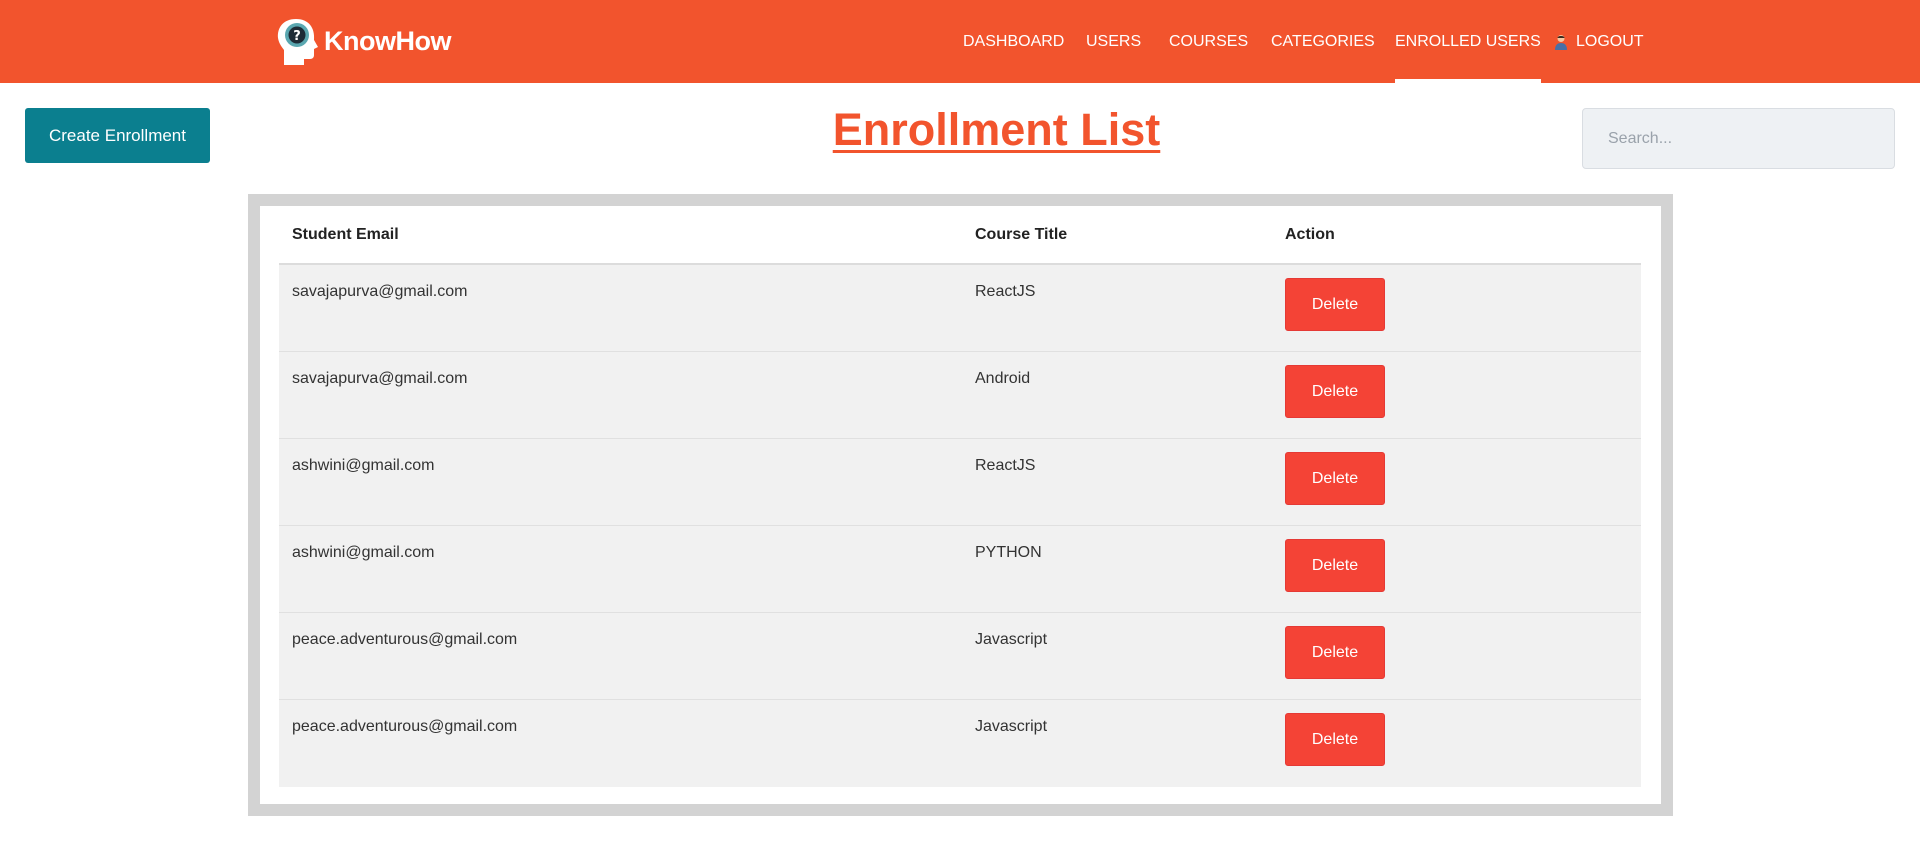 This screenshot has width=1920, height=842. Describe the element at coordinates (1113, 41) in the screenshot. I see `nav-users: USERS` at that location.